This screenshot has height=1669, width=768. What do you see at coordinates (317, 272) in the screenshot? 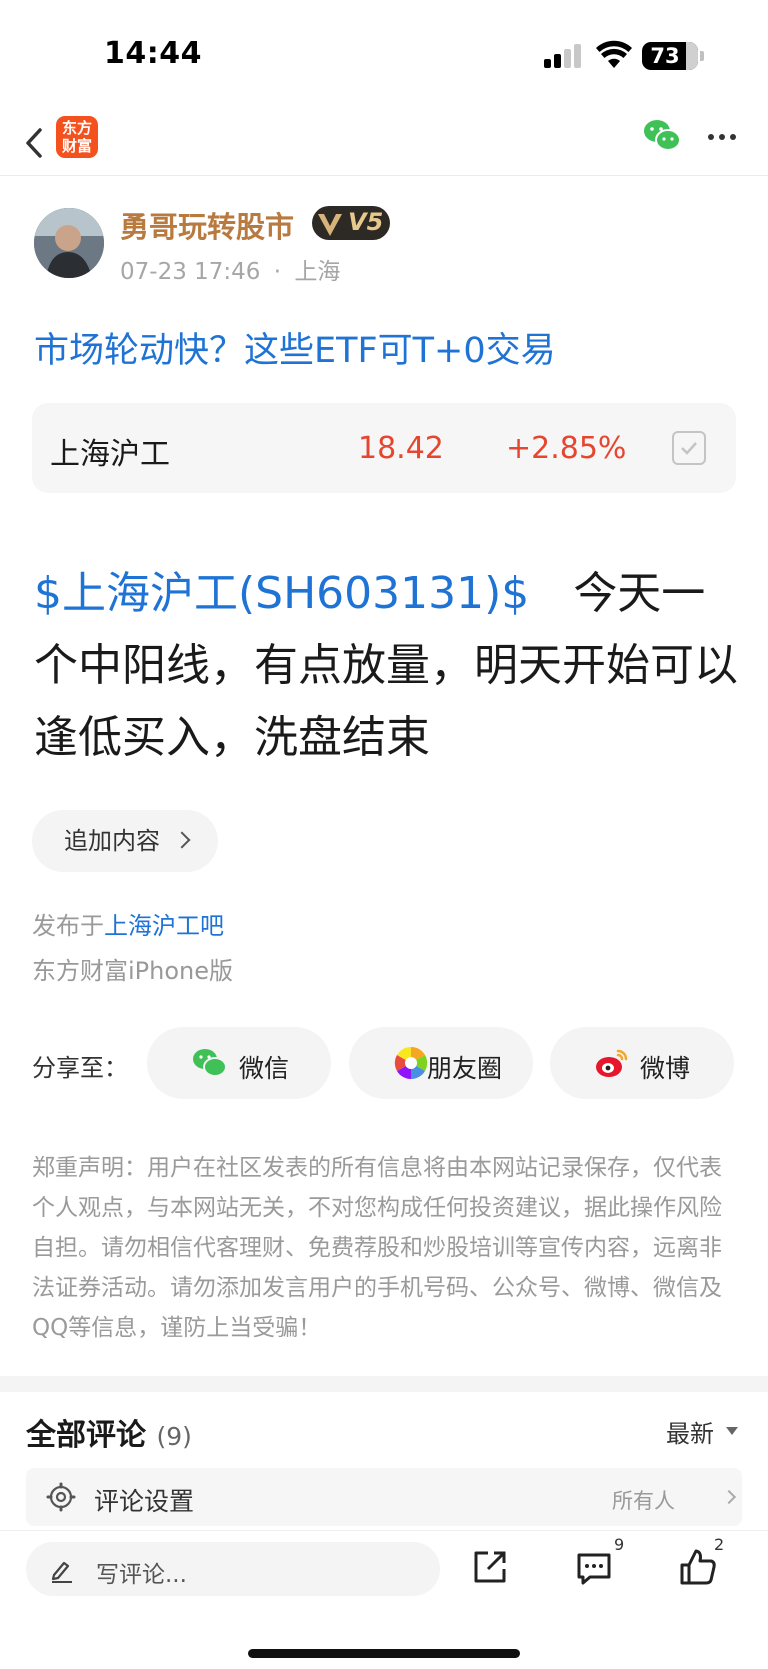
I see `post-location: 上海` at bounding box center [317, 272].